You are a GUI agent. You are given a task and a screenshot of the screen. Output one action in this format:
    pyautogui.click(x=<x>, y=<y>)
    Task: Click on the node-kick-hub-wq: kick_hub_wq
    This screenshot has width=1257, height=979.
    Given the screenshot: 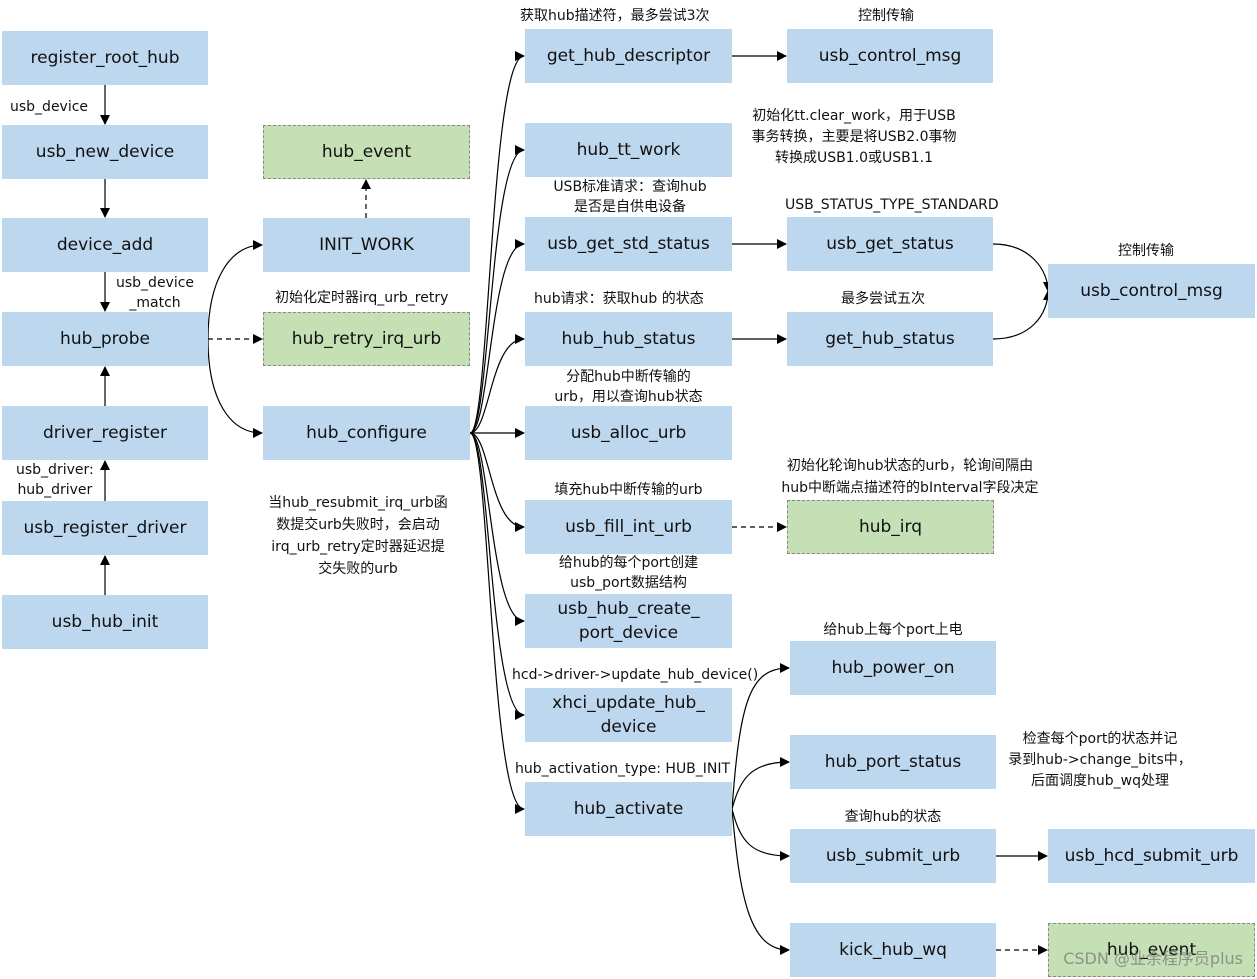 What is the action you would take?
    pyautogui.click(x=893, y=950)
    